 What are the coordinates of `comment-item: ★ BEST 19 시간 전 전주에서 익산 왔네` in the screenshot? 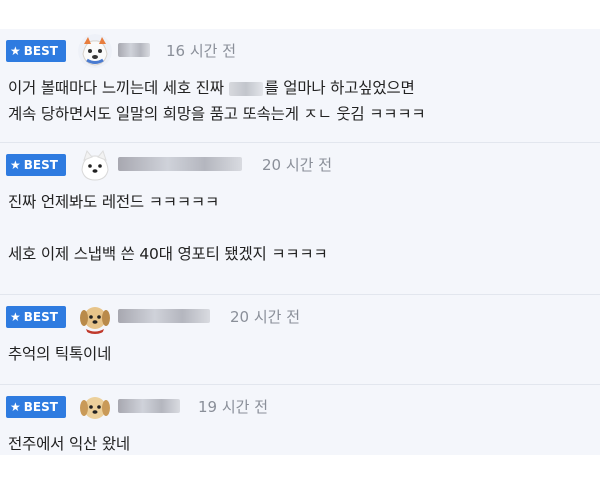 It's located at (300, 420).